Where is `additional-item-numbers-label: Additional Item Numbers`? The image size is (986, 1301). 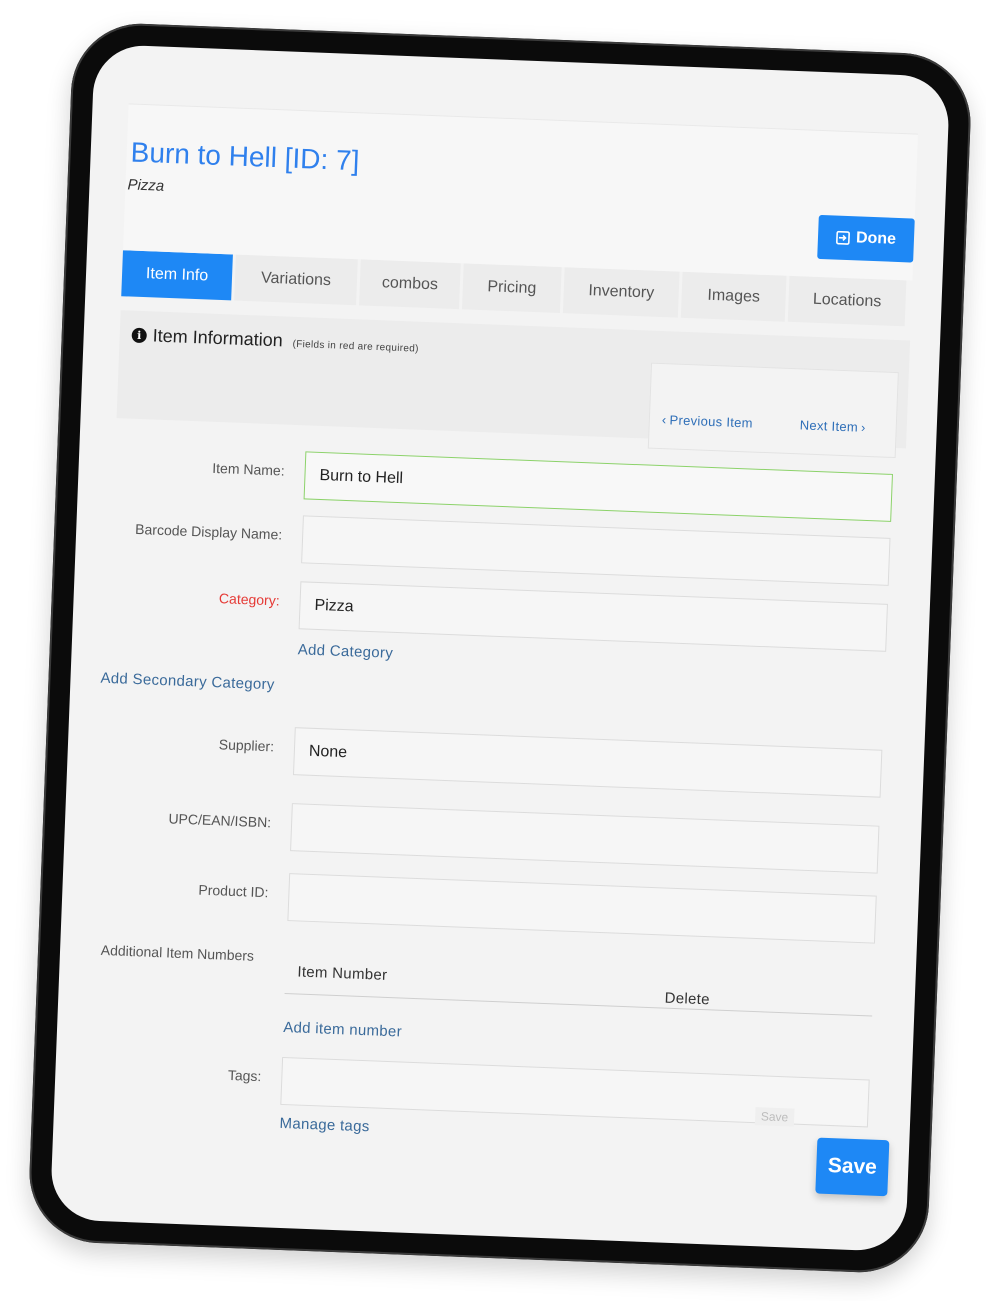
additional-item-numbers-label: Additional Item Numbers is located at coordinates (177, 952).